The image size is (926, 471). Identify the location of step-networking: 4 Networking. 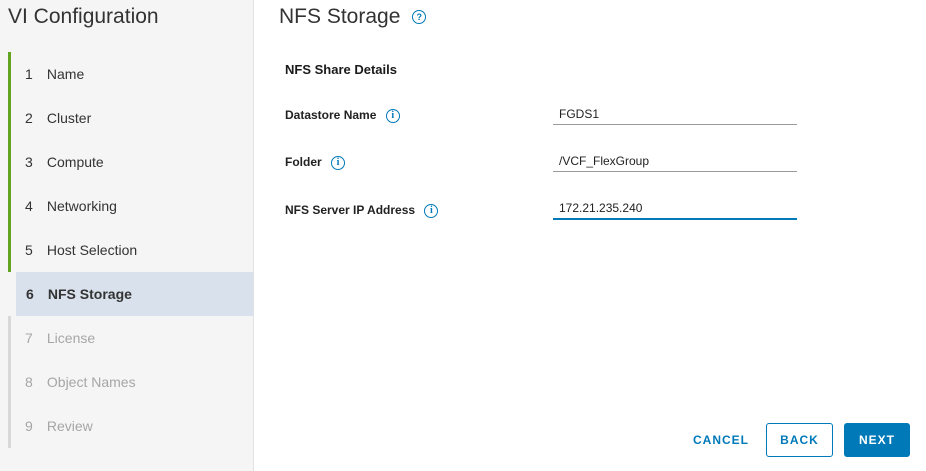
(130, 206).